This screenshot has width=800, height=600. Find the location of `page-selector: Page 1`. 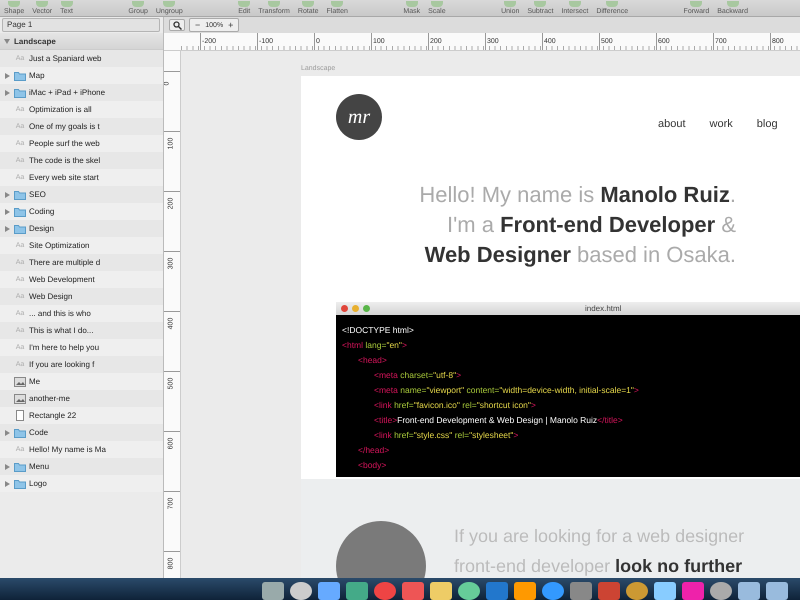

page-selector: Page 1 is located at coordinates (81, 25).